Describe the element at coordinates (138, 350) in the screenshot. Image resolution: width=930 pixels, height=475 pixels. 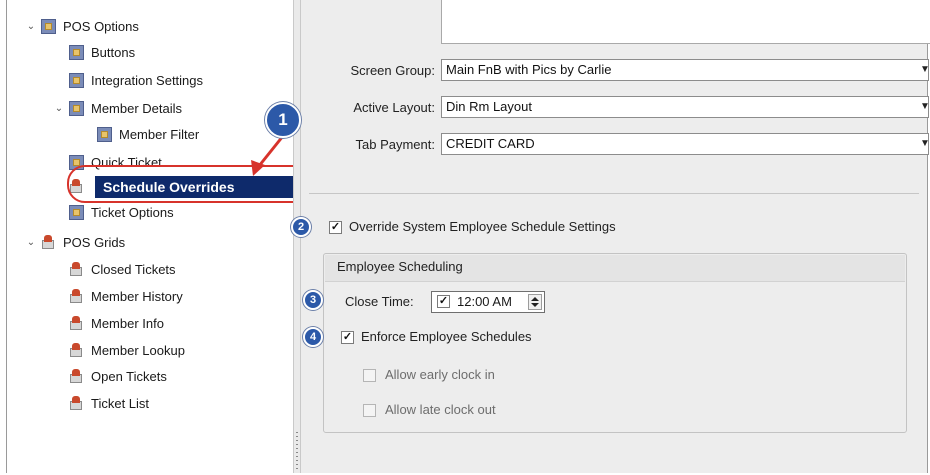
I see `tree-label: Member Lookup` at that location.